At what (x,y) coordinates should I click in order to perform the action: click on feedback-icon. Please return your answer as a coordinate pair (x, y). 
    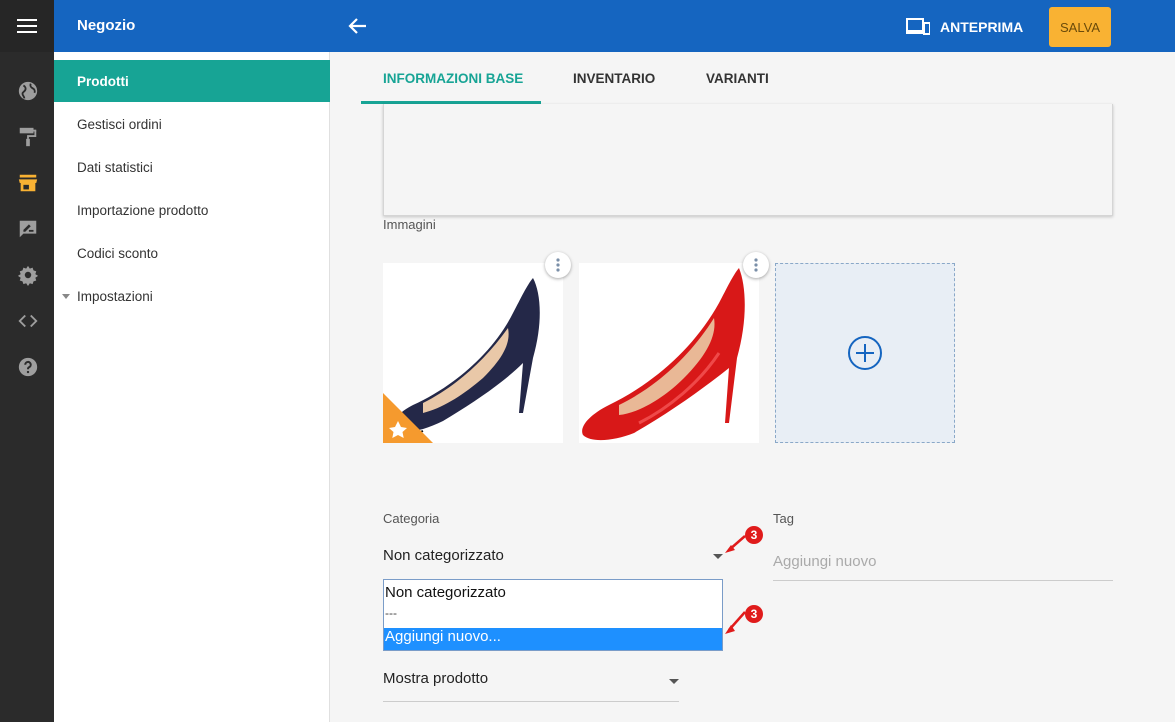
    Looking at the image, I should click on (28, 229).